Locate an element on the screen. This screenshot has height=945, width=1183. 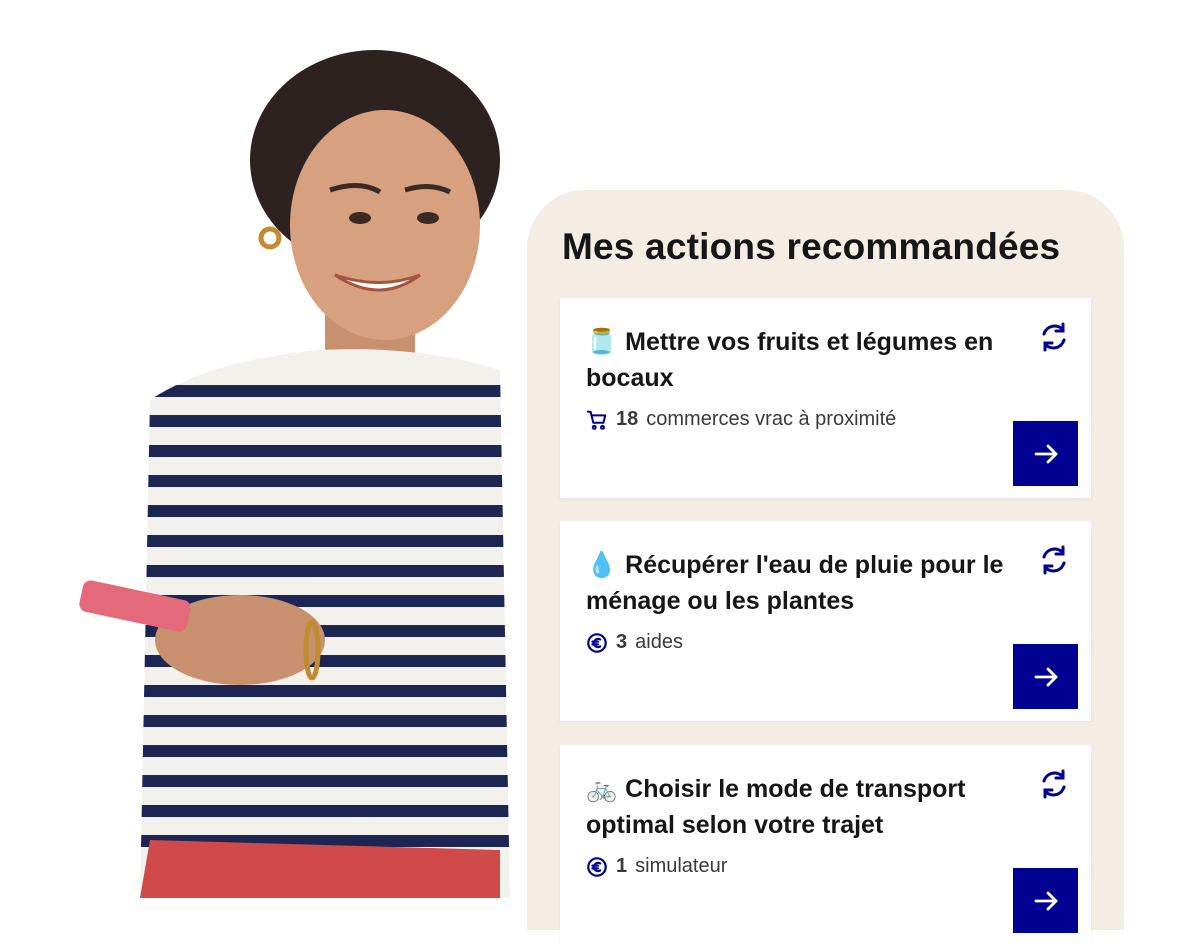
bicycle-icon: 🚲 is located at coordinates (602, 789).